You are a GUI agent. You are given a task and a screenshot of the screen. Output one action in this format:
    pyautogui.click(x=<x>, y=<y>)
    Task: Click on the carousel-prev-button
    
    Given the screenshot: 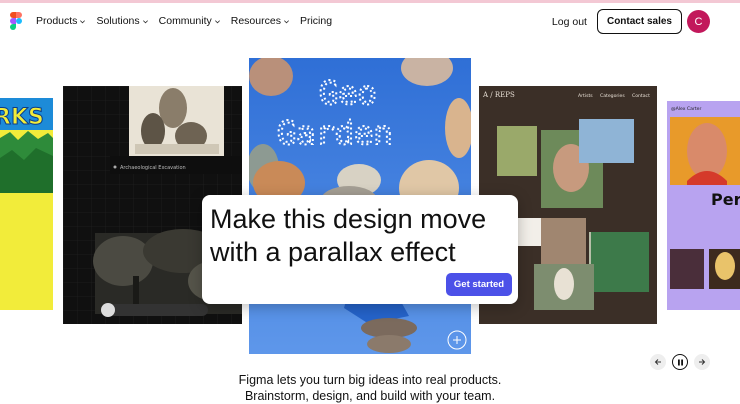 What is the action you would take?
    pyautogui.click(x=658, y=362)
    